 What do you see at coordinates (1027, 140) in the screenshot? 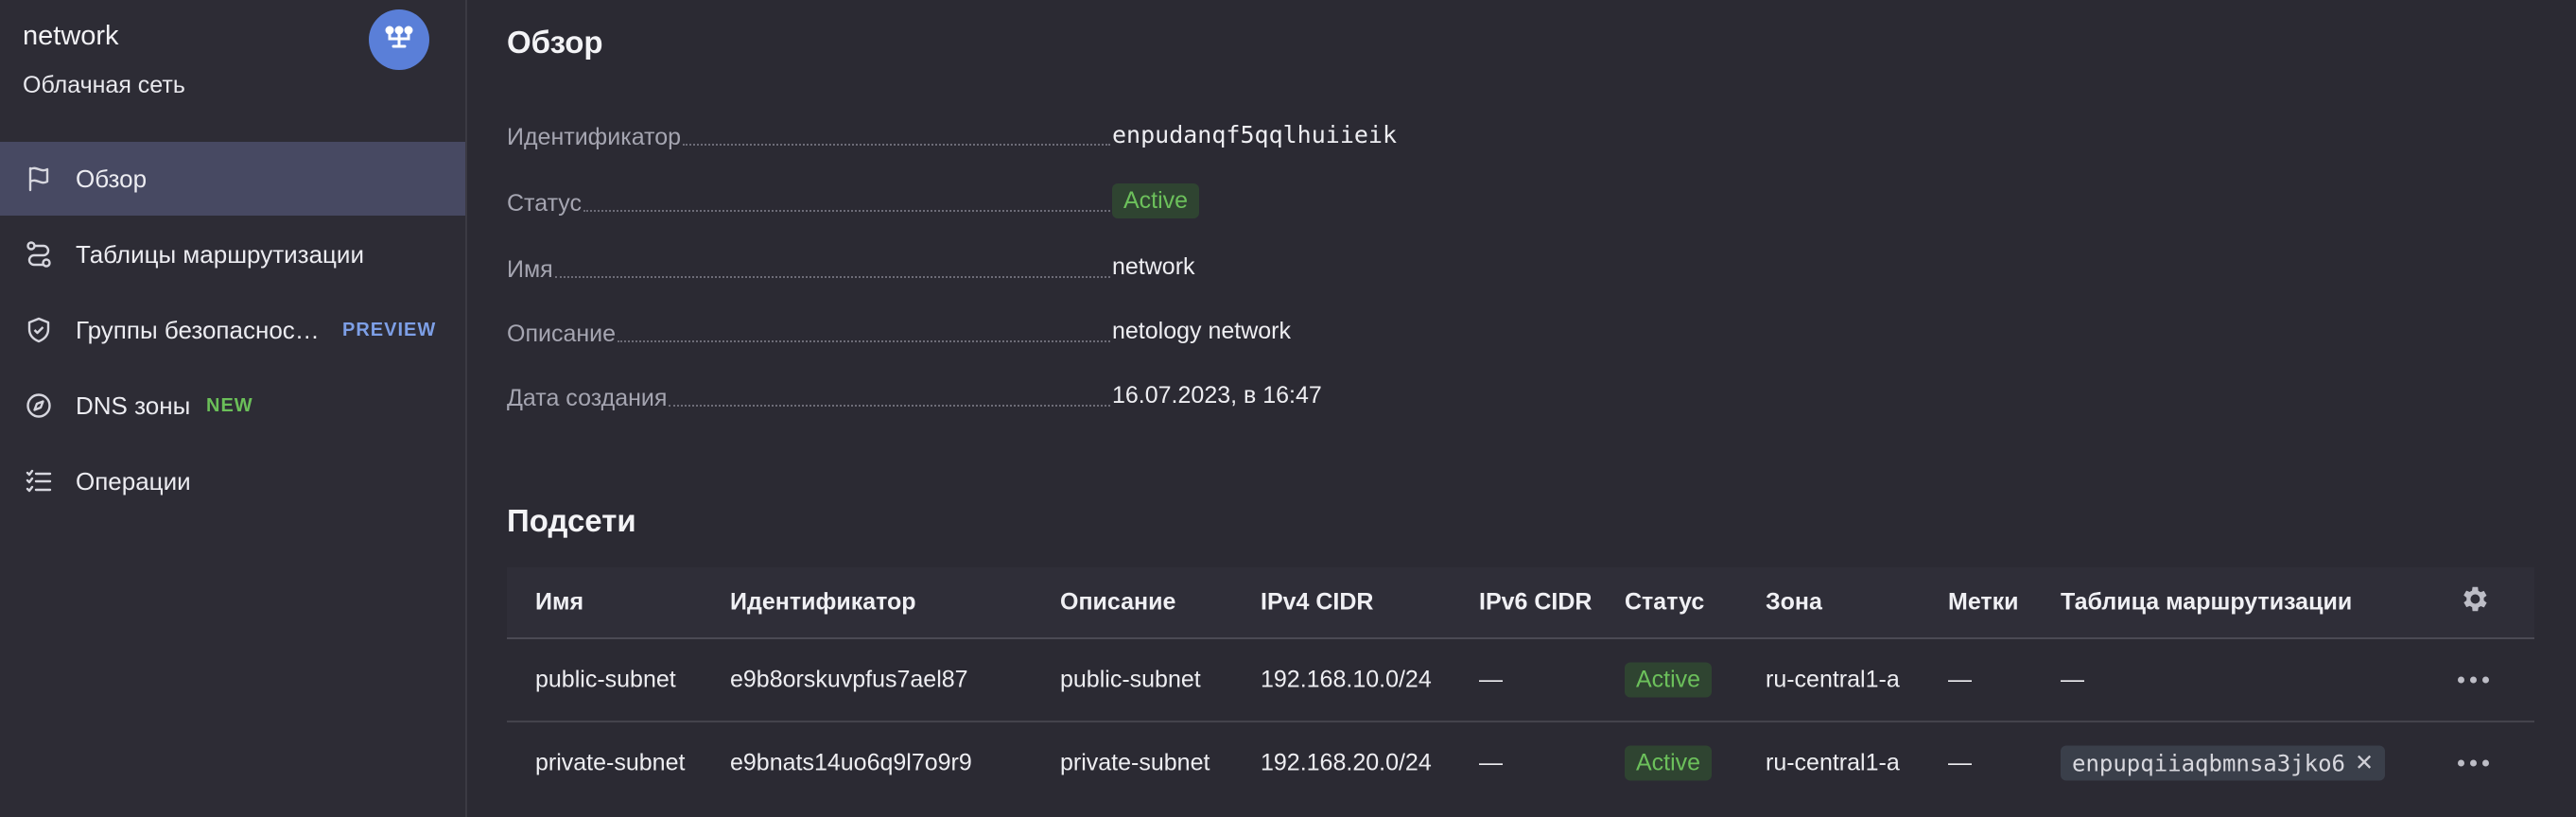
I see `property-id: Идентификатор enpudanqf5qqlhuiieik` at bounding box center [1027, 140].